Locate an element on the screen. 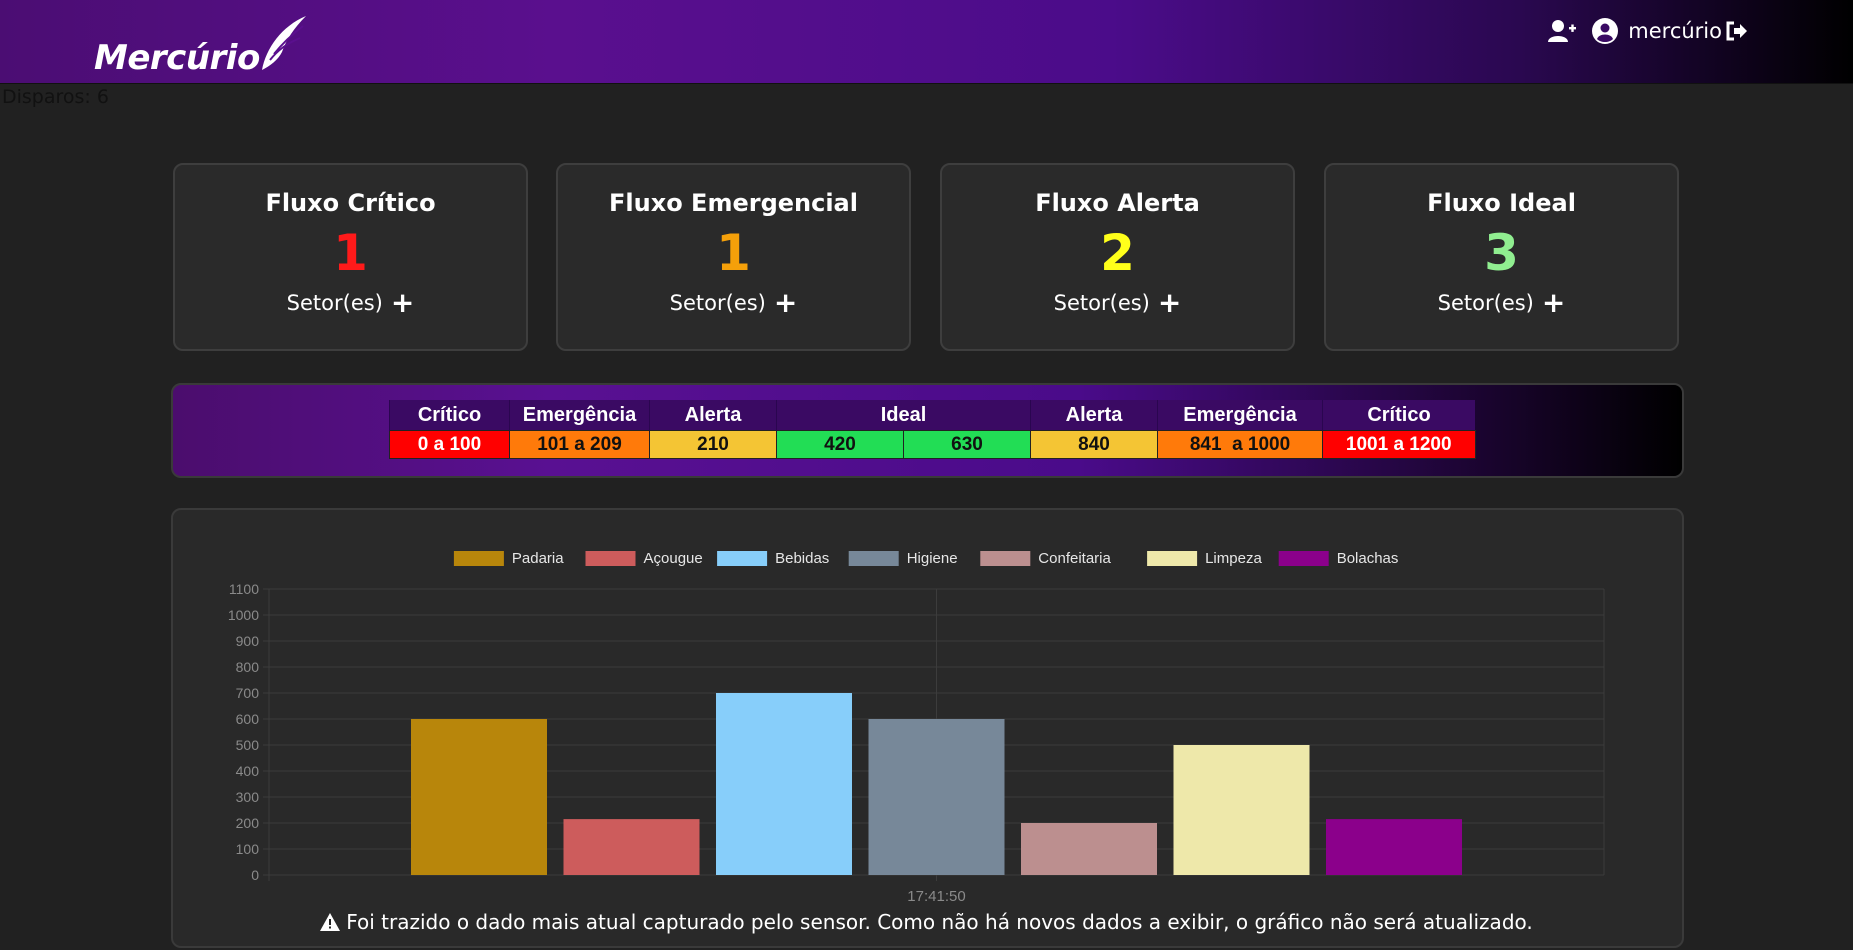 The image size is (1853, 950). navbar: Mercúrio mercúrio is located at coordinates (926, 42).